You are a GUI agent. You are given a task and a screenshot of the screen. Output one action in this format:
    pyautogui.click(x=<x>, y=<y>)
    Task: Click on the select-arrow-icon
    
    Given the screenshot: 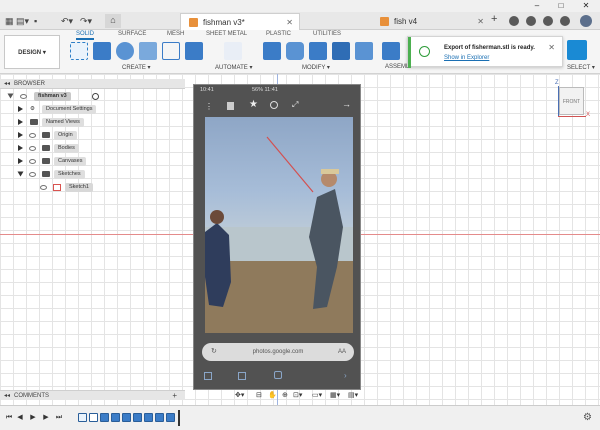 What is the action you would take?
    pyautogui.click(x=577, y=50)
    